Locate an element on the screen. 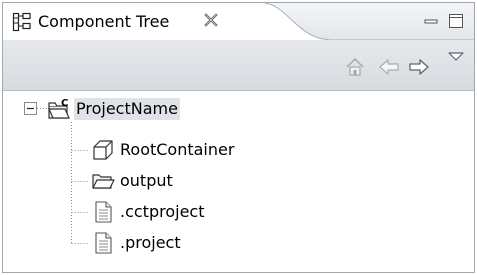 The width and height of the screenshot is (477, 275). tree-node-cctproject: .cctproject is located at coordinates (148, 212).